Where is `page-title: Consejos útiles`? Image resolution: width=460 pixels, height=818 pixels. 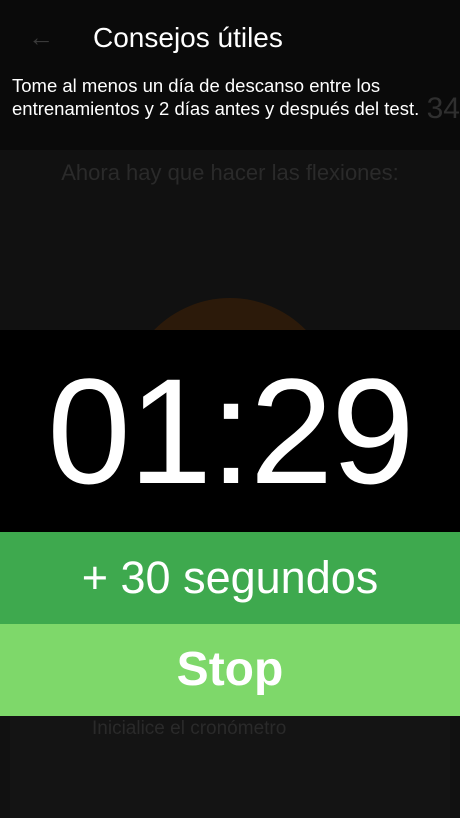 page-title: Consejos útiles is located at coordinates (188, 37).